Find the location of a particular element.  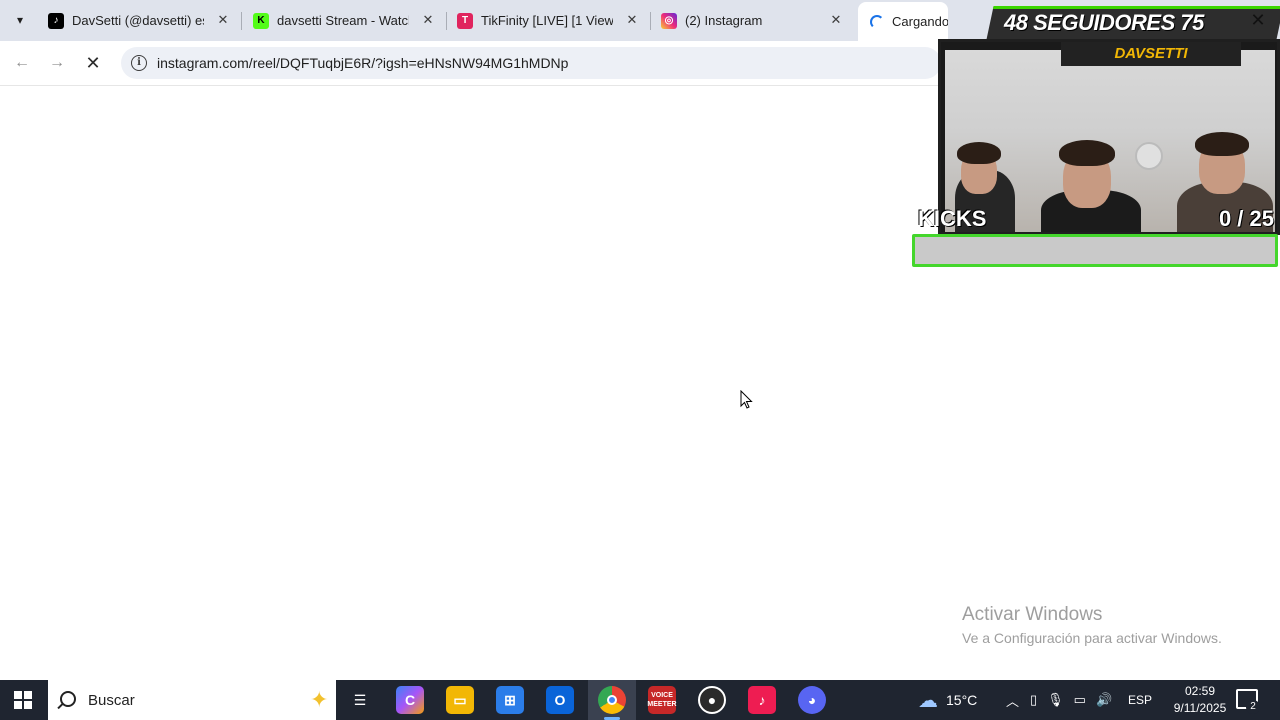

kicks-progress-bar is located at coordinates (1095, 250).